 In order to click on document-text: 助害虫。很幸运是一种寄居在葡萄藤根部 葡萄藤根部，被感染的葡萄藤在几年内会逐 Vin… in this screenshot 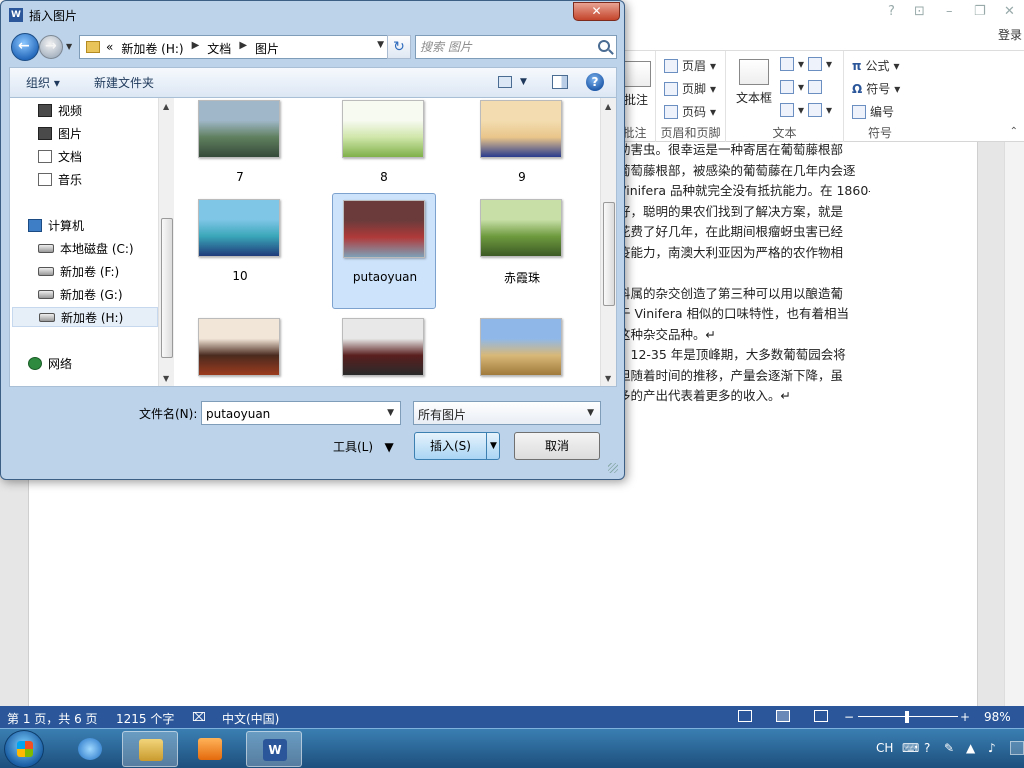, I will do `click(744, 273)`.